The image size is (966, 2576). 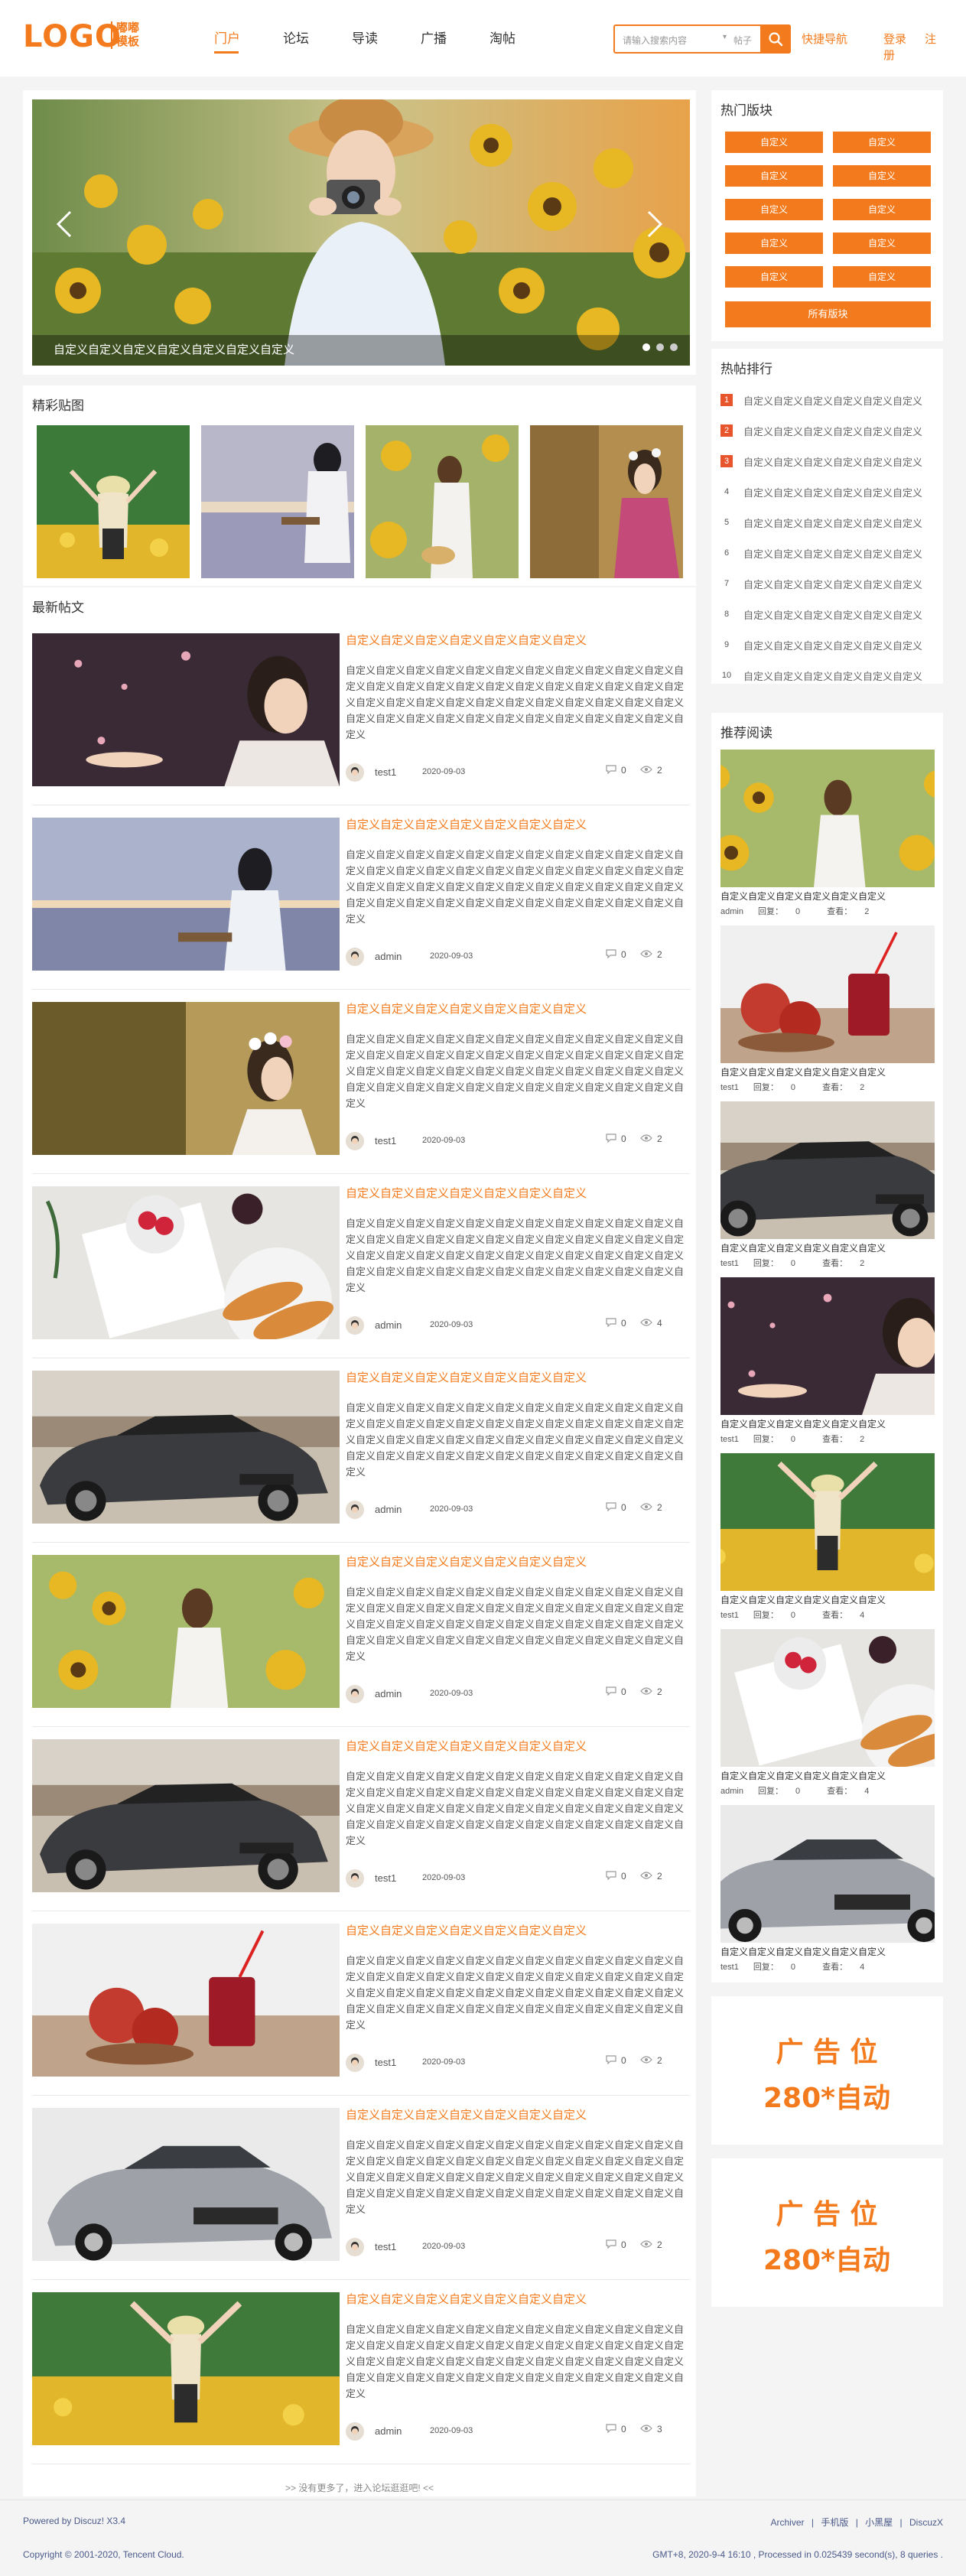 What do you see at coordinates (926, 2522) in the screenshot?
I see `footer-link-discuzx: DiscuzX` at bounding box center [926, 2522].